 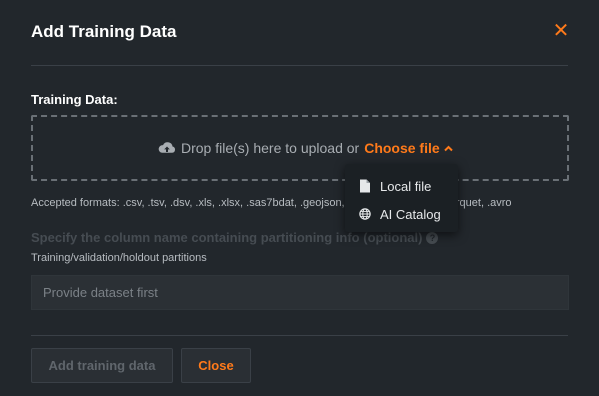 What do you see at coordinates (561, 31) in the screenshot?
I see `close-icon: ✕` at bounding box center [561, 31].